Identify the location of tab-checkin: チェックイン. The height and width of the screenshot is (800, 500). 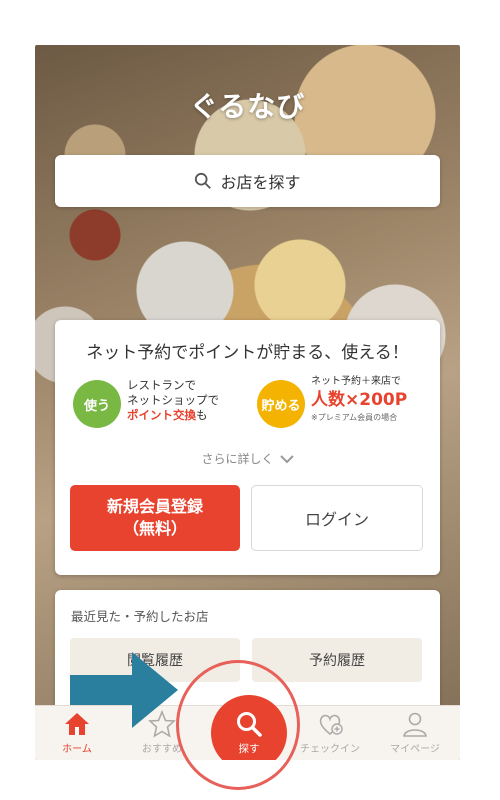
(330, 732).